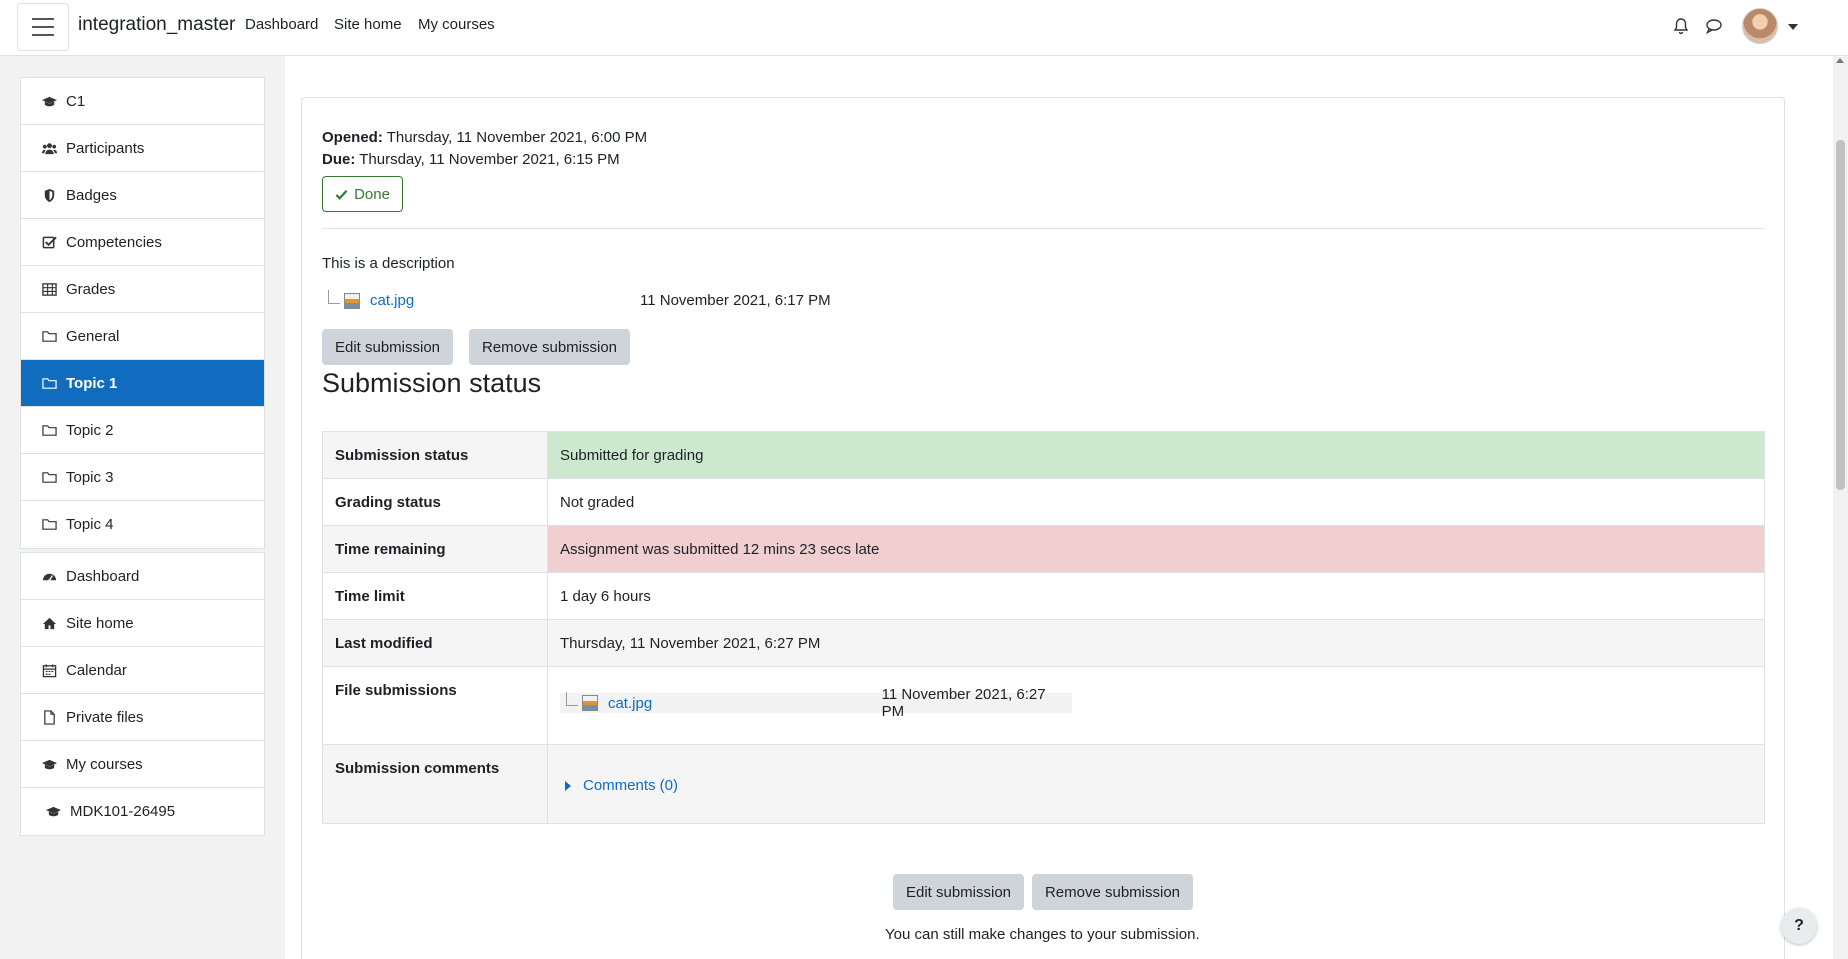 This screenshot has width=1848, height=959. What do you see at coordinates (142, 195) in the screenshot?
I see `sidebar-item-badges: Badges` at bounding box center [142, 195].